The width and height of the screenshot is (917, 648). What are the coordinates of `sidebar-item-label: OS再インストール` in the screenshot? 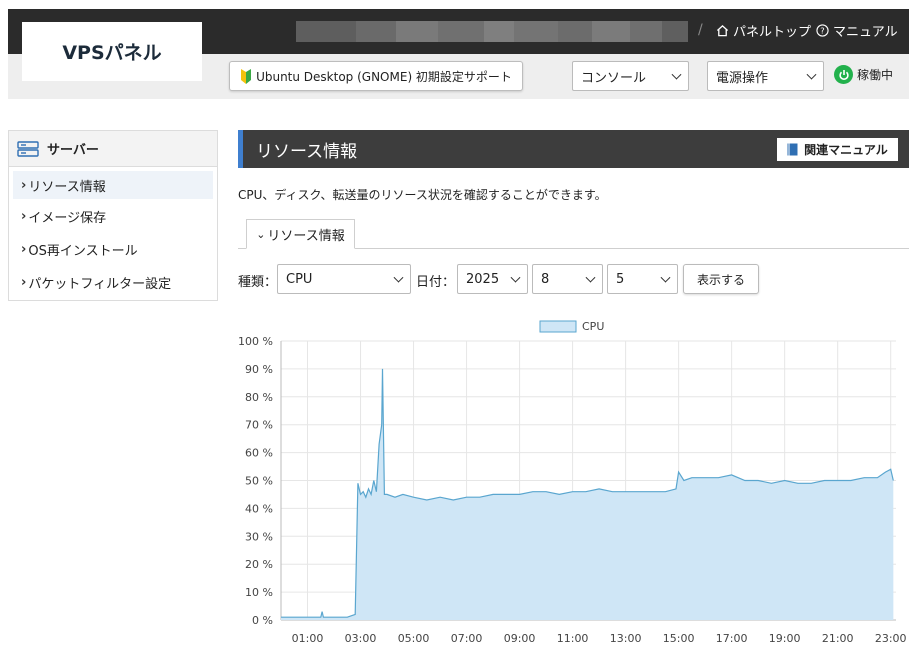 It's located at (83, 251).